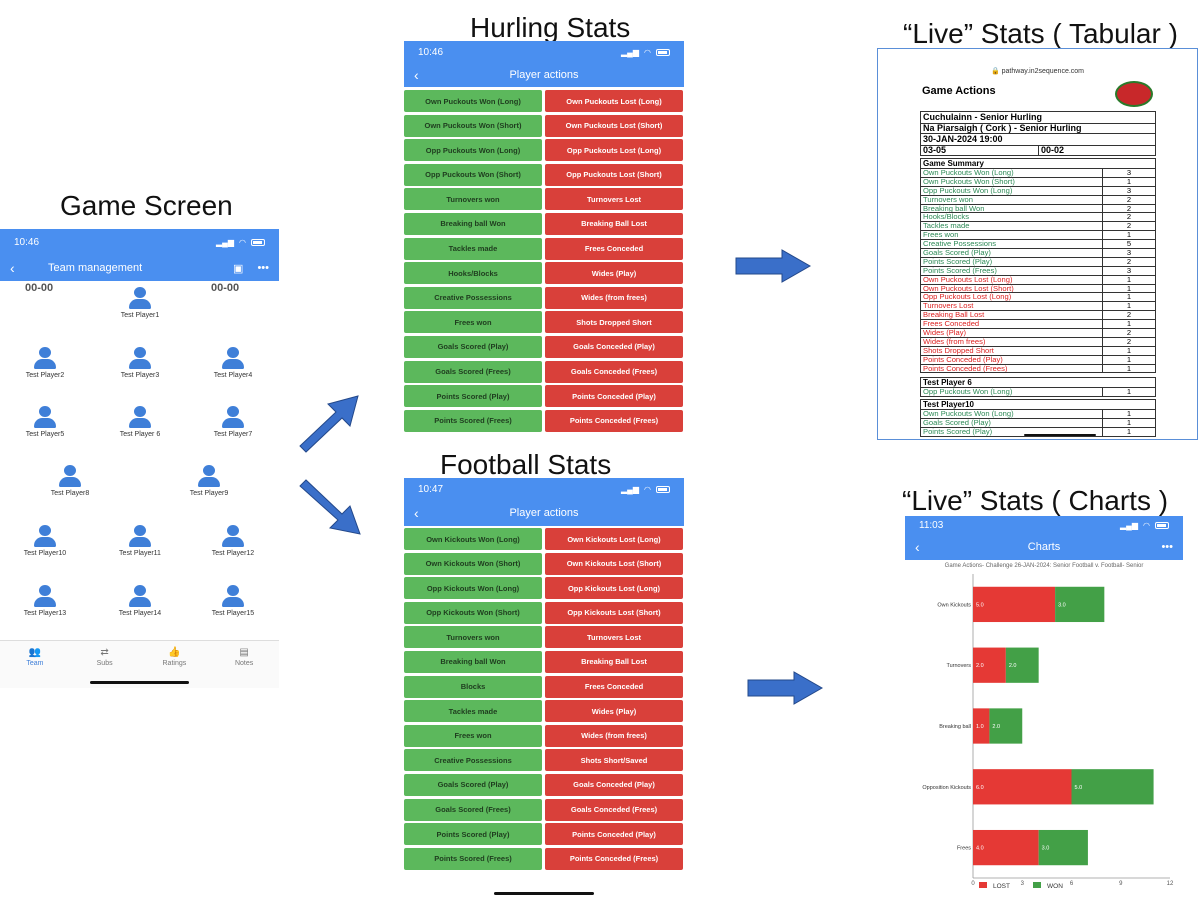 The height and width of the screenshot is (899, 1200). What do you see at coordinates (1012, 306) in the screenshot?
I see `stat-label: Turnovers Lost` at bounding box center [1012, 306].